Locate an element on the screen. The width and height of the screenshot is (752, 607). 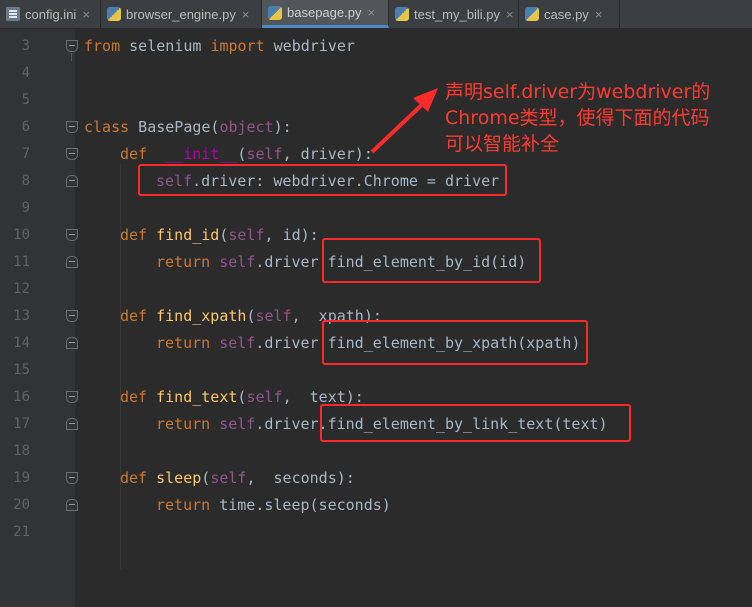
annotation-line: 声明self.driver为webdriver的 is located at coordinates (578, 92).